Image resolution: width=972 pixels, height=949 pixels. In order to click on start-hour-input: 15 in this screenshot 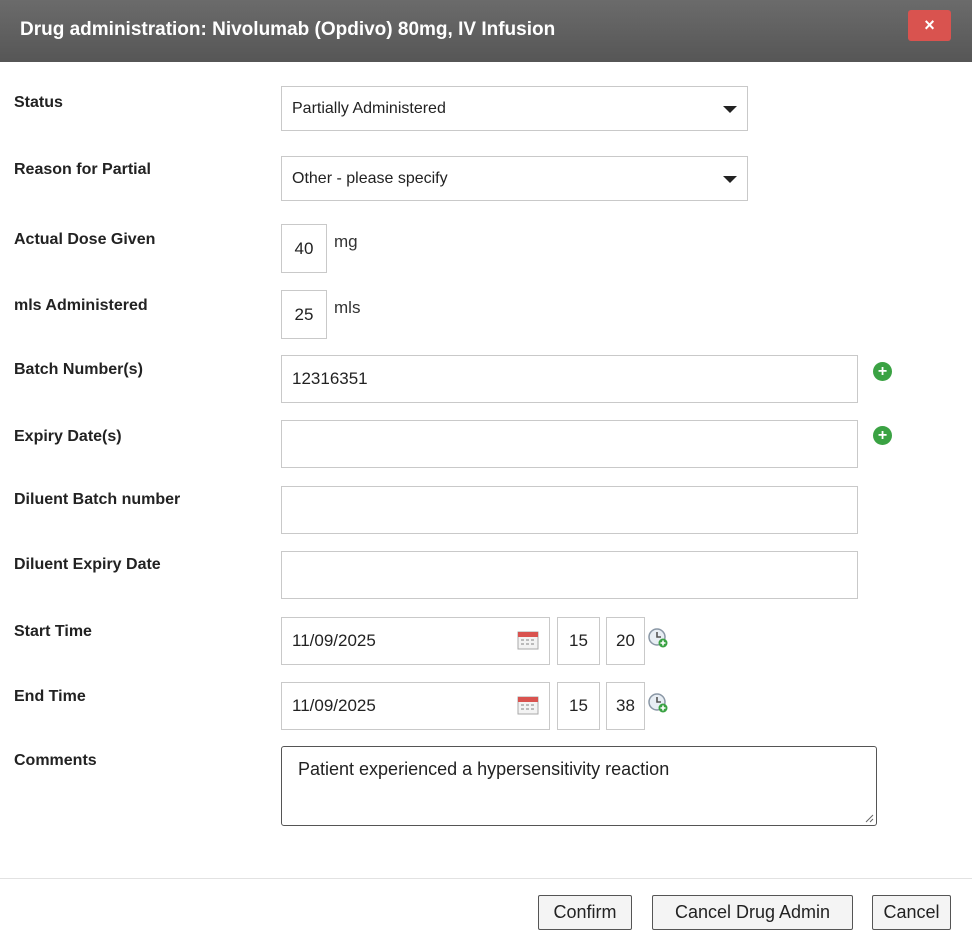, I will do `click(578, 641)`.